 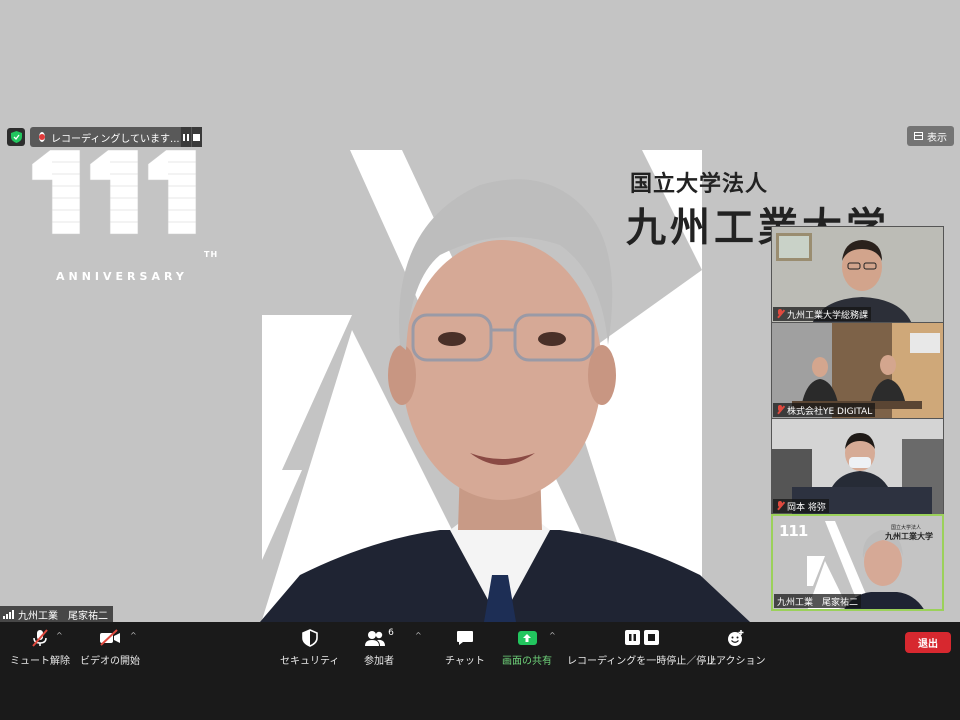 I want to click on participants-button: 6 参加者, so click(x=379, y=647).